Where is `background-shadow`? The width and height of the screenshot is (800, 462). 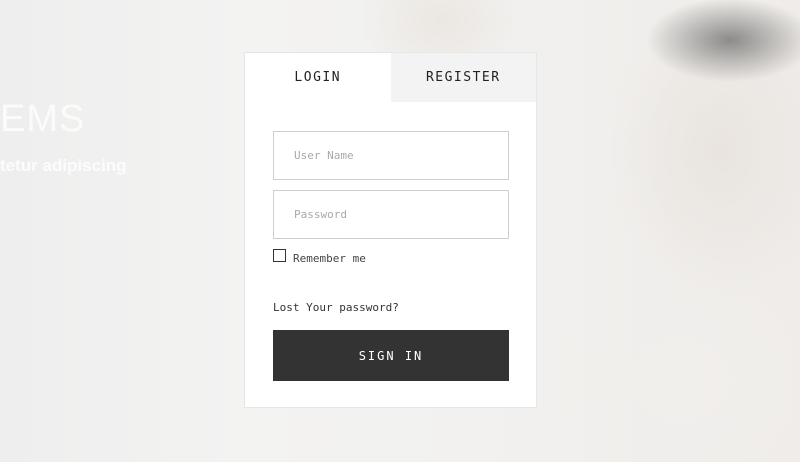 background-shadow is located at coordinates (705, 55).